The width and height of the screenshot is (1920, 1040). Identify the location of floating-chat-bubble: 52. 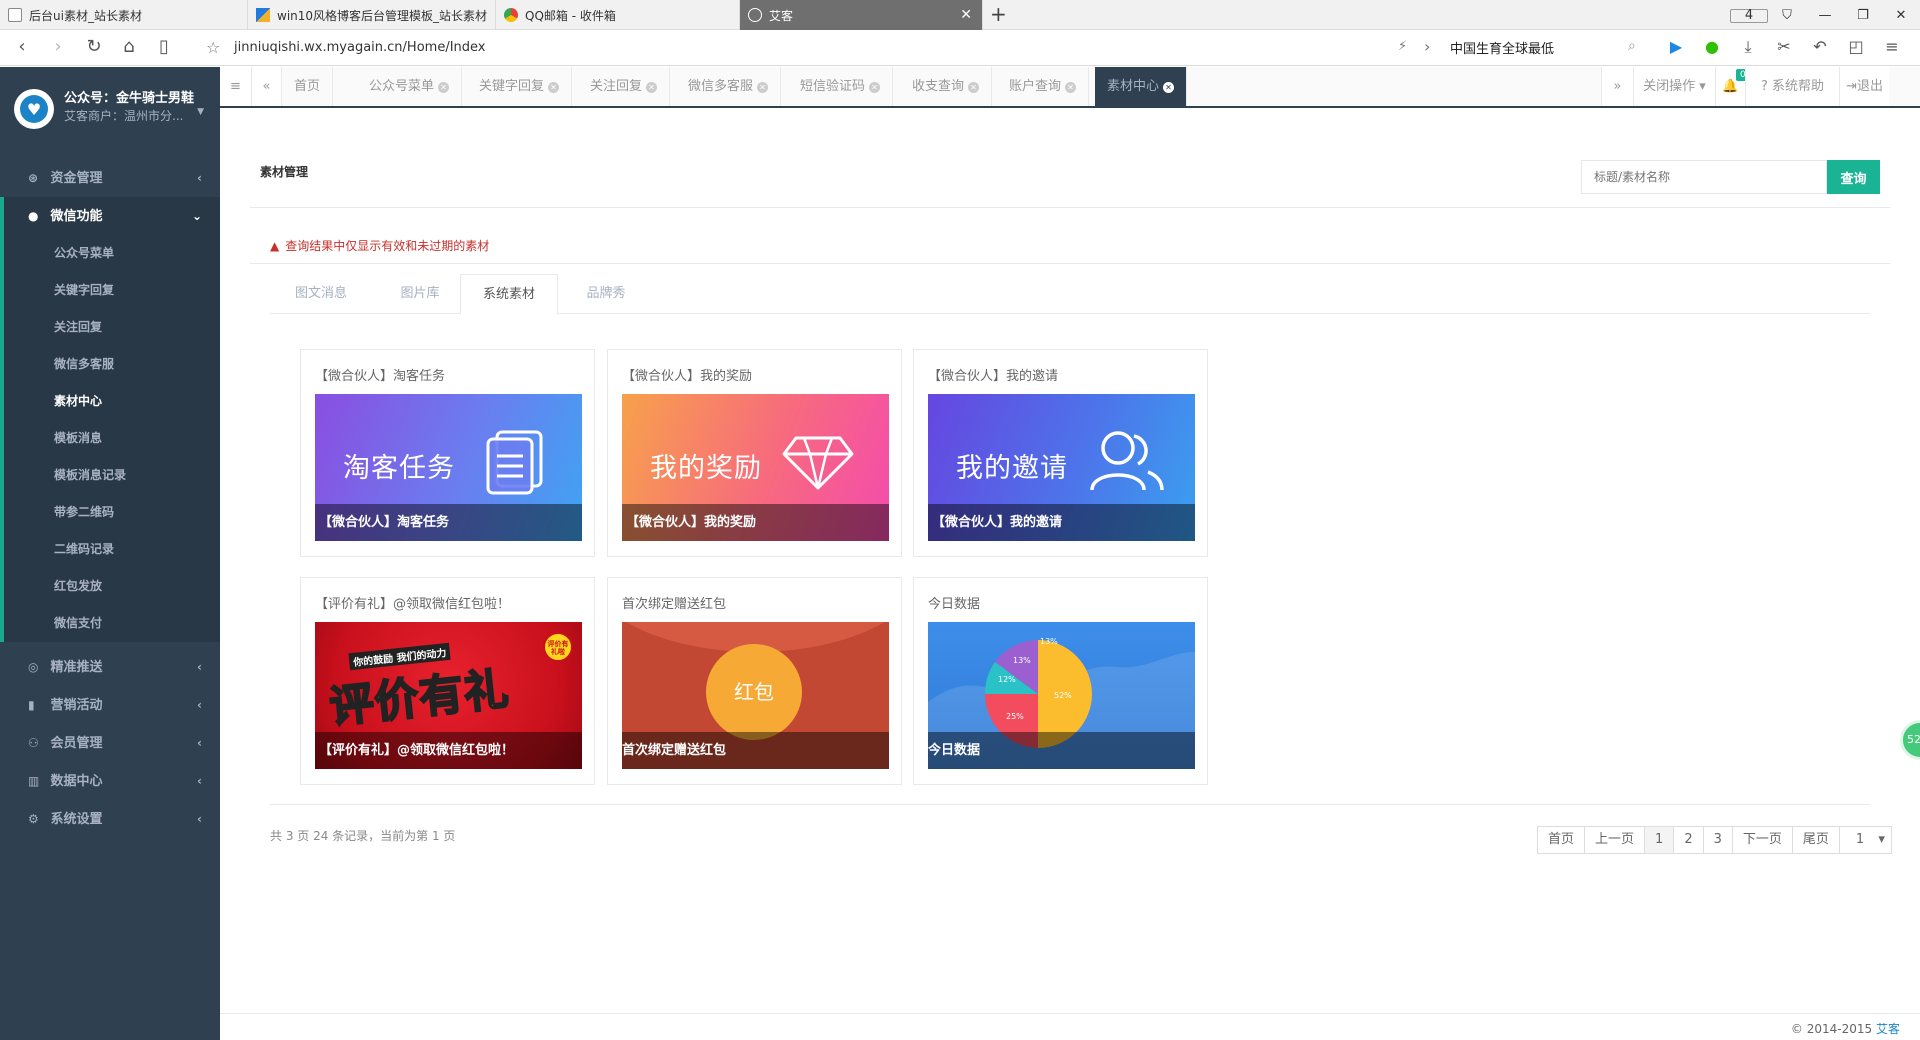
(1910, 740).